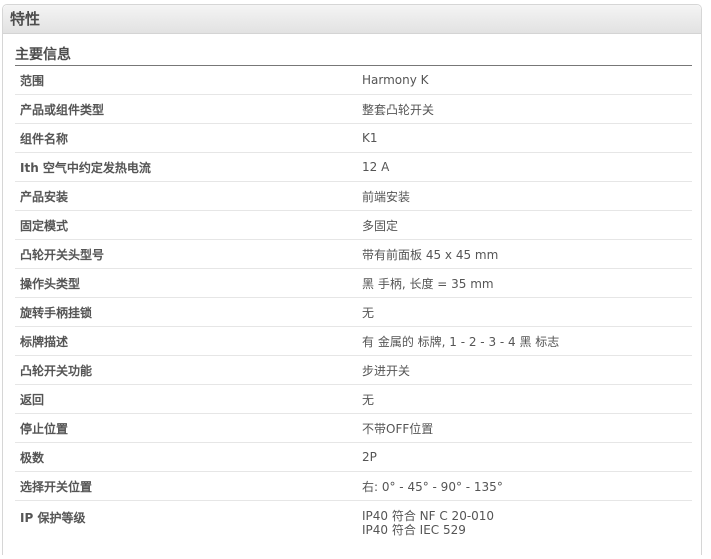 Image resolution: width=711 pixels, height=559 pixels. I want to click on table-row: 操作头类型黑 手柄, 长度 = 35 mm, so click(353, 283).